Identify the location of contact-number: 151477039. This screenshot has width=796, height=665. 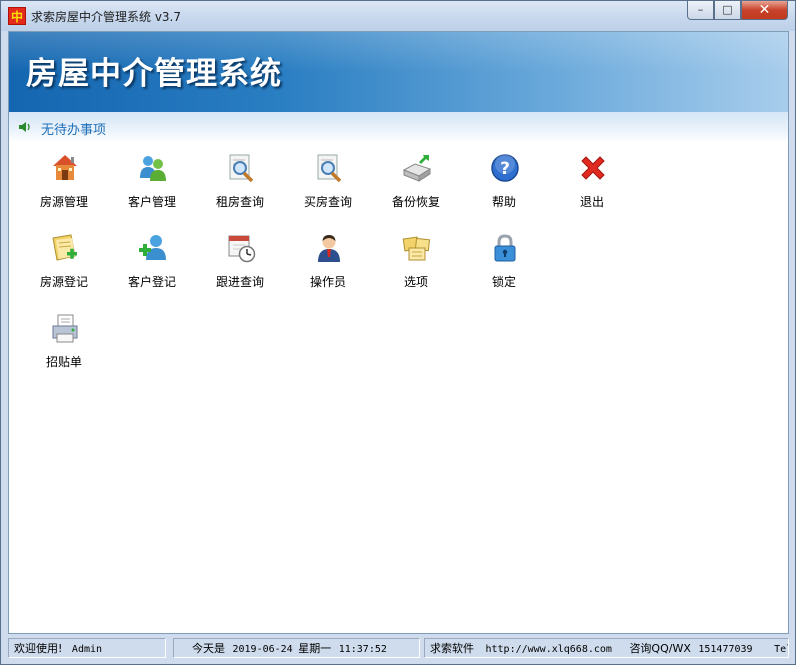
(725, 649).